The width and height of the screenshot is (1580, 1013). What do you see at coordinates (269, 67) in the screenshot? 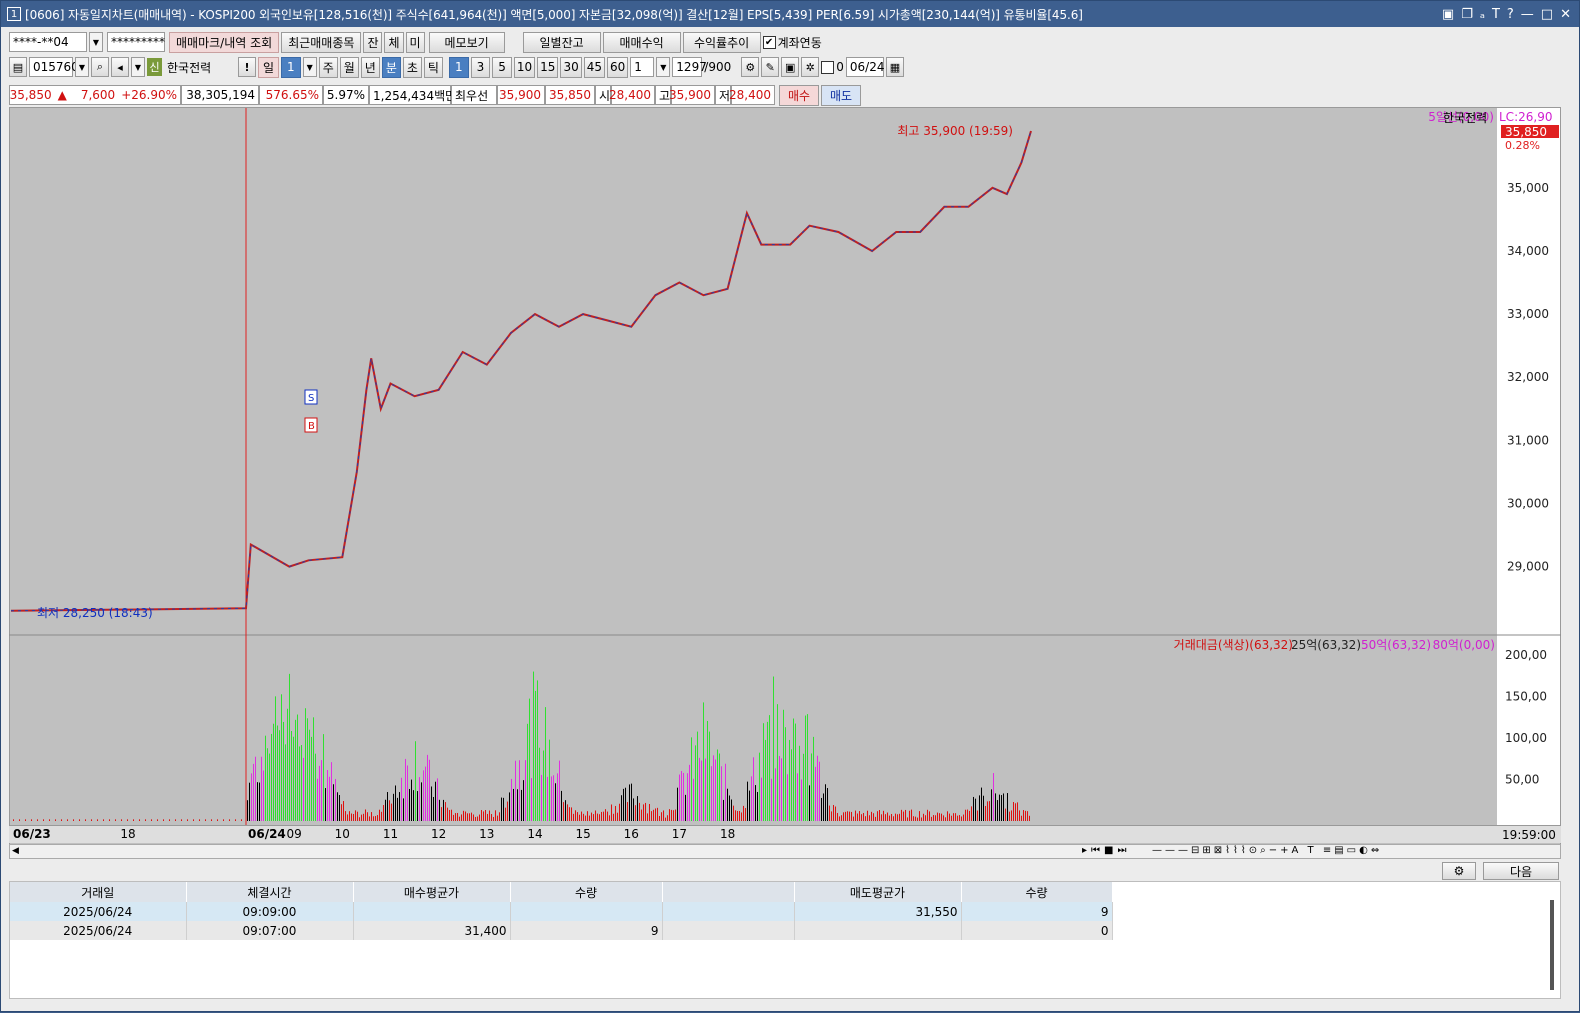
I see `period-day-button: 일` at bounding box center [269, 67].